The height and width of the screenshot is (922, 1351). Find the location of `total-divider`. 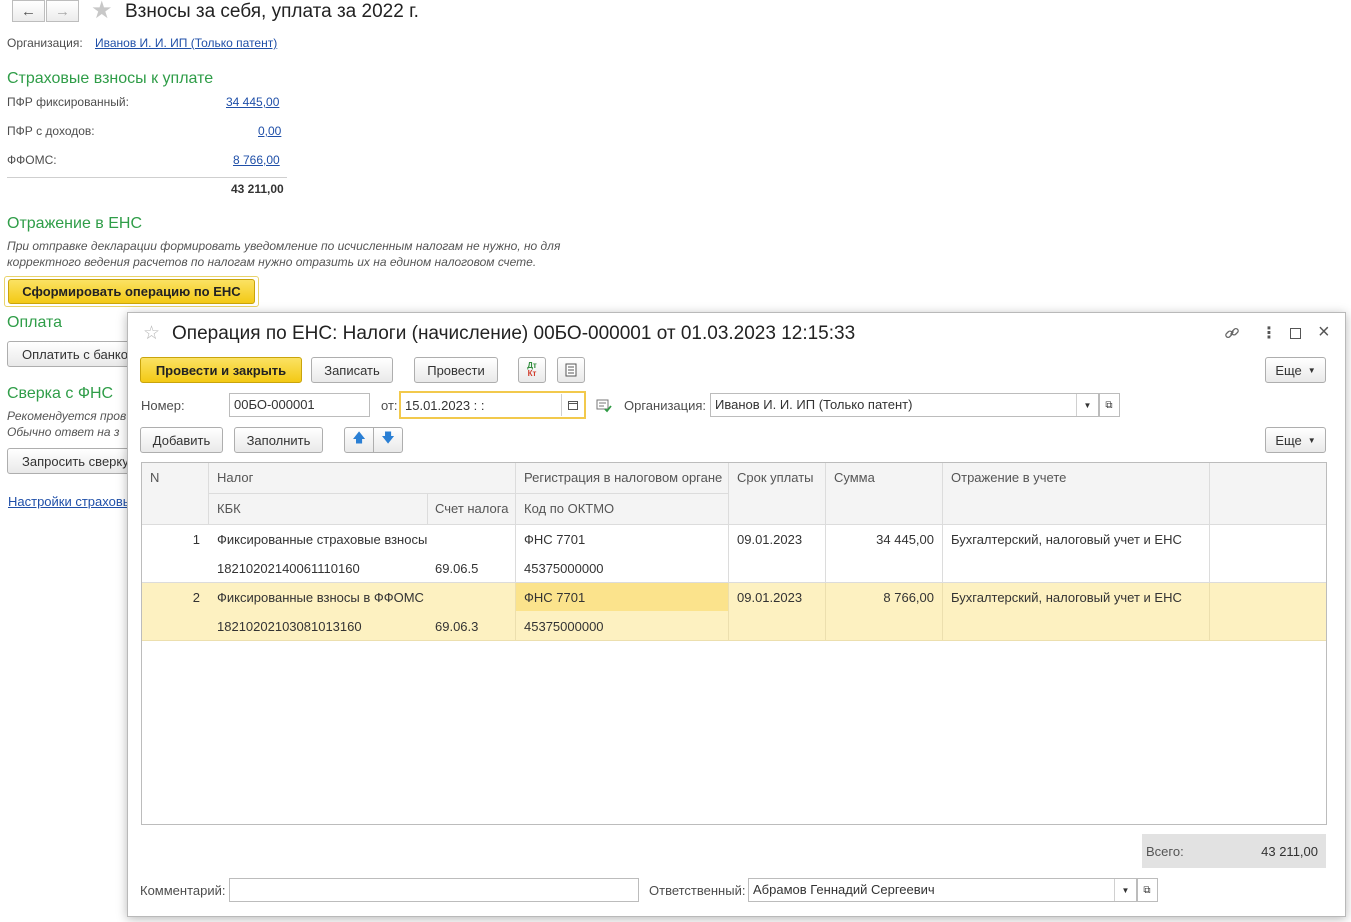

total-divider is located at coordinates (147, 177).